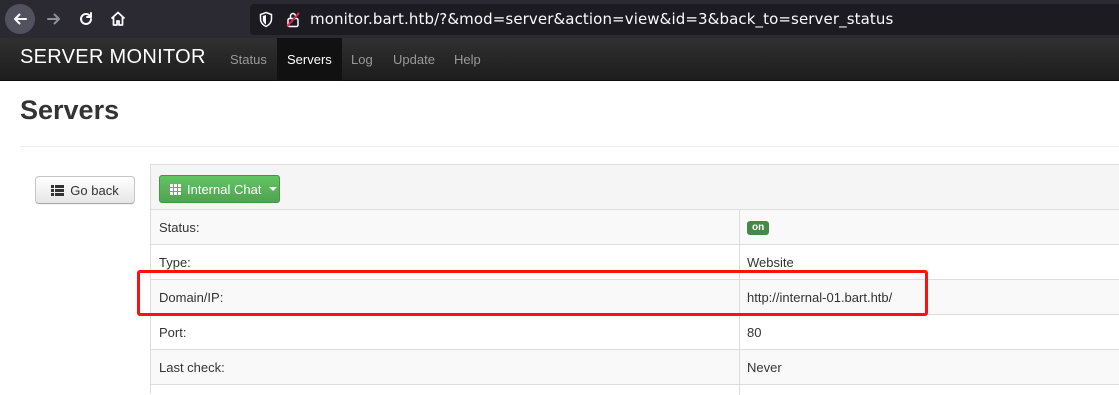 The width and height of the screenshot is (1119, 395). I want to click on port-value: 80, so click(754, 332).